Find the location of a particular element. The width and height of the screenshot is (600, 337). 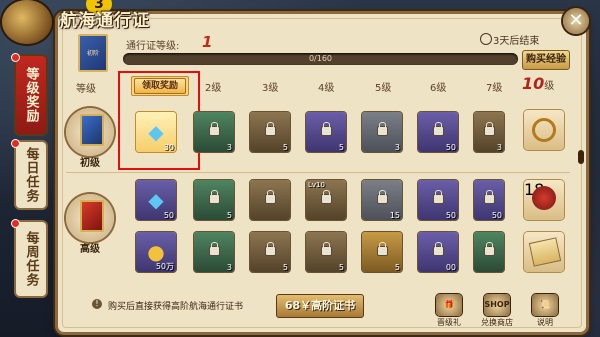

reward-cell-adv2-2: 3 is located at coordinates (214, 252).